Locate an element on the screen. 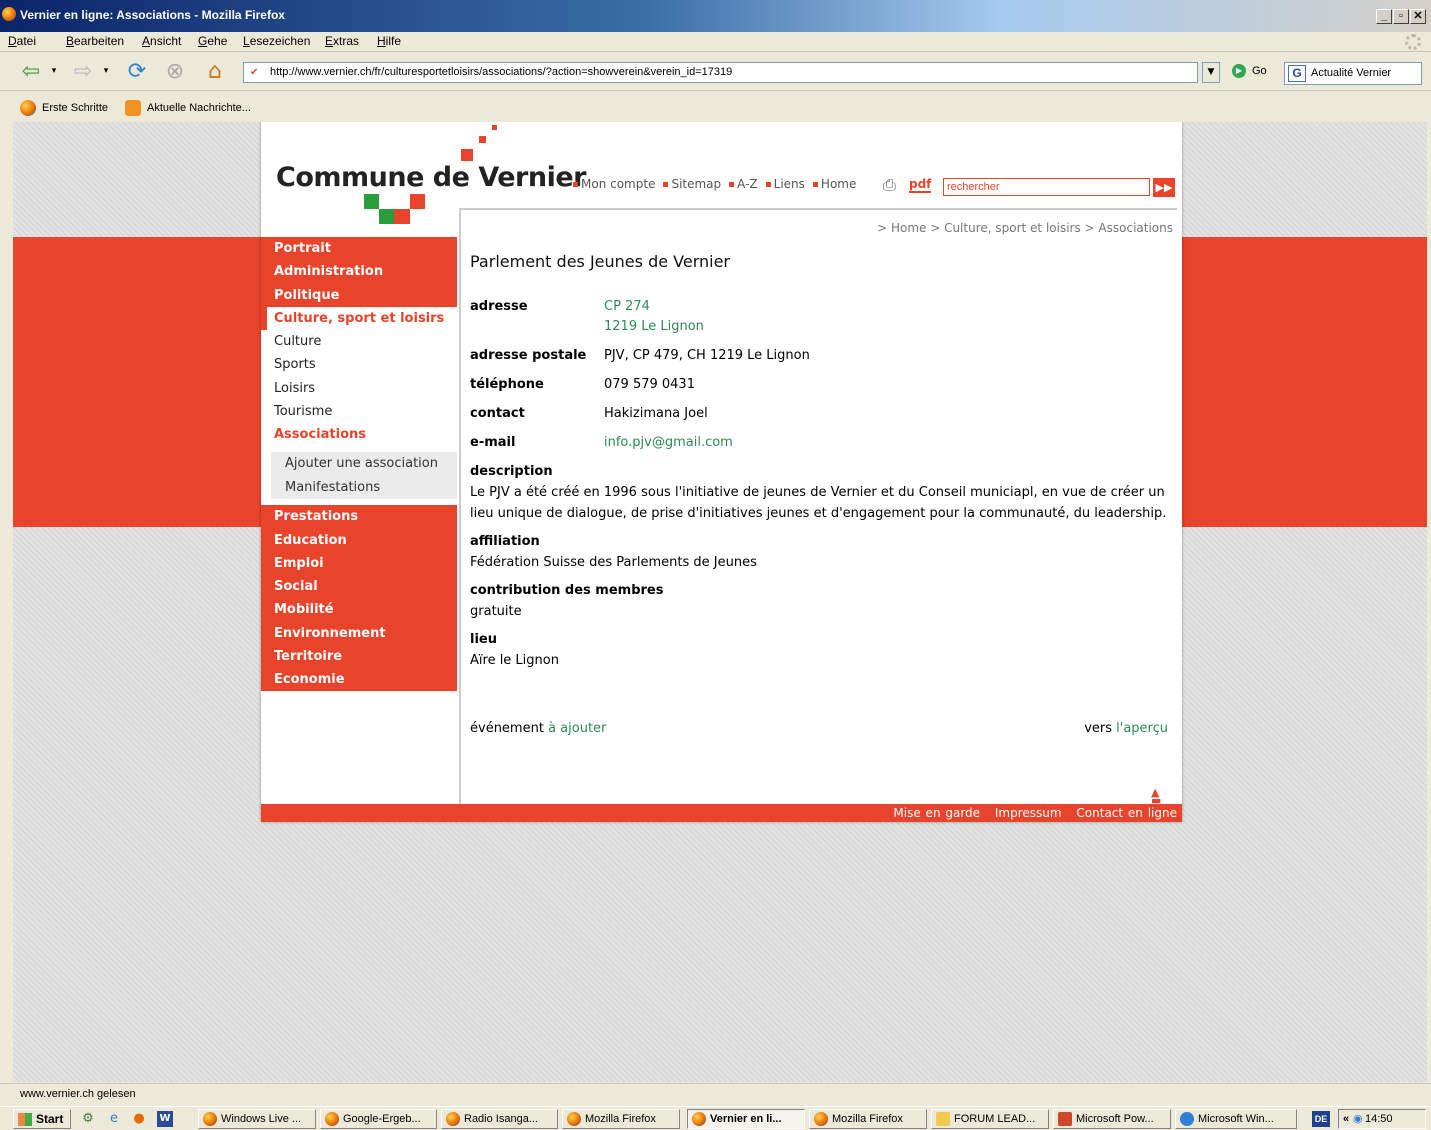 The width and height of the screenshot is (1431, 1130). nav-territoire: Territoire is located at coordinates (359, 656).